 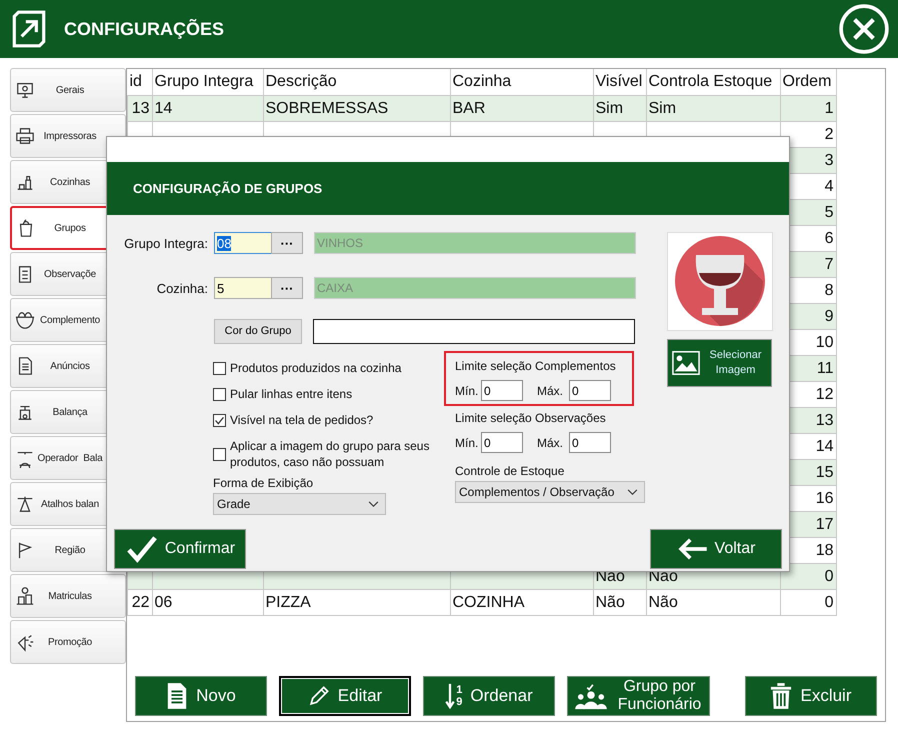 I want to click on table-cell: 10, so click(x=825, y=342).